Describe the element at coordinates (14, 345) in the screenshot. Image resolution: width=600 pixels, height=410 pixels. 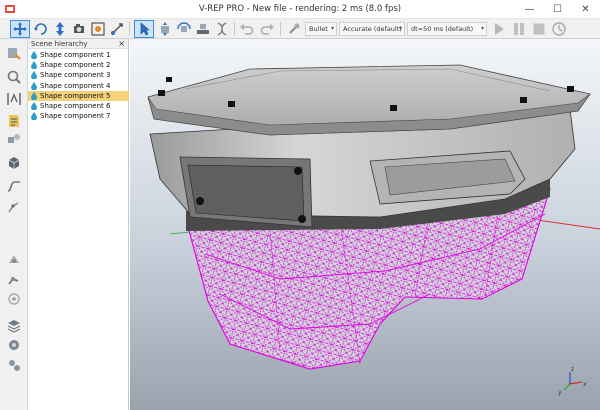
I see `model-browser-icon` at that location.